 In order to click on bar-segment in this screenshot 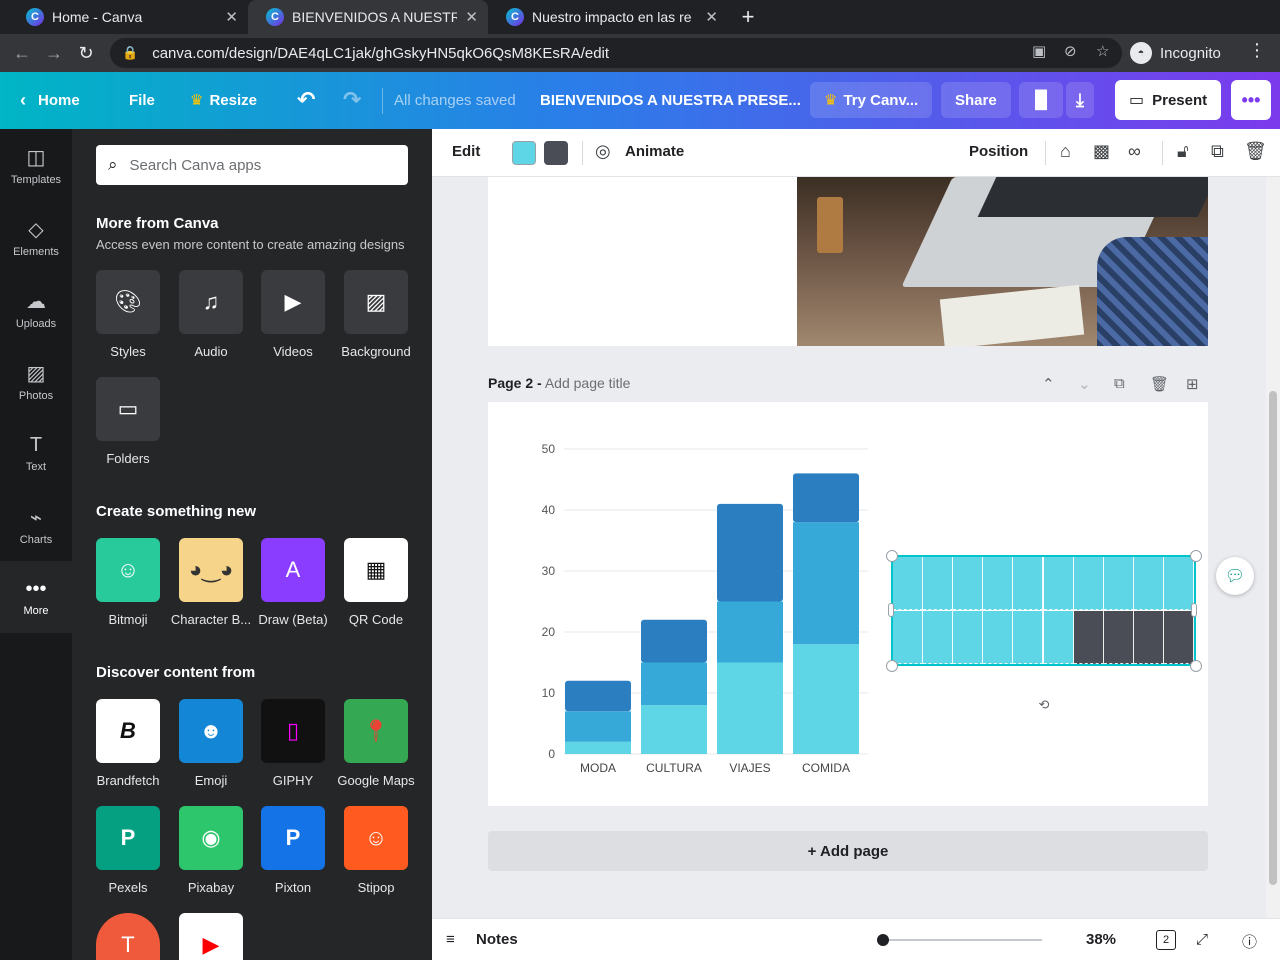, I will do `click(598, 696)`.